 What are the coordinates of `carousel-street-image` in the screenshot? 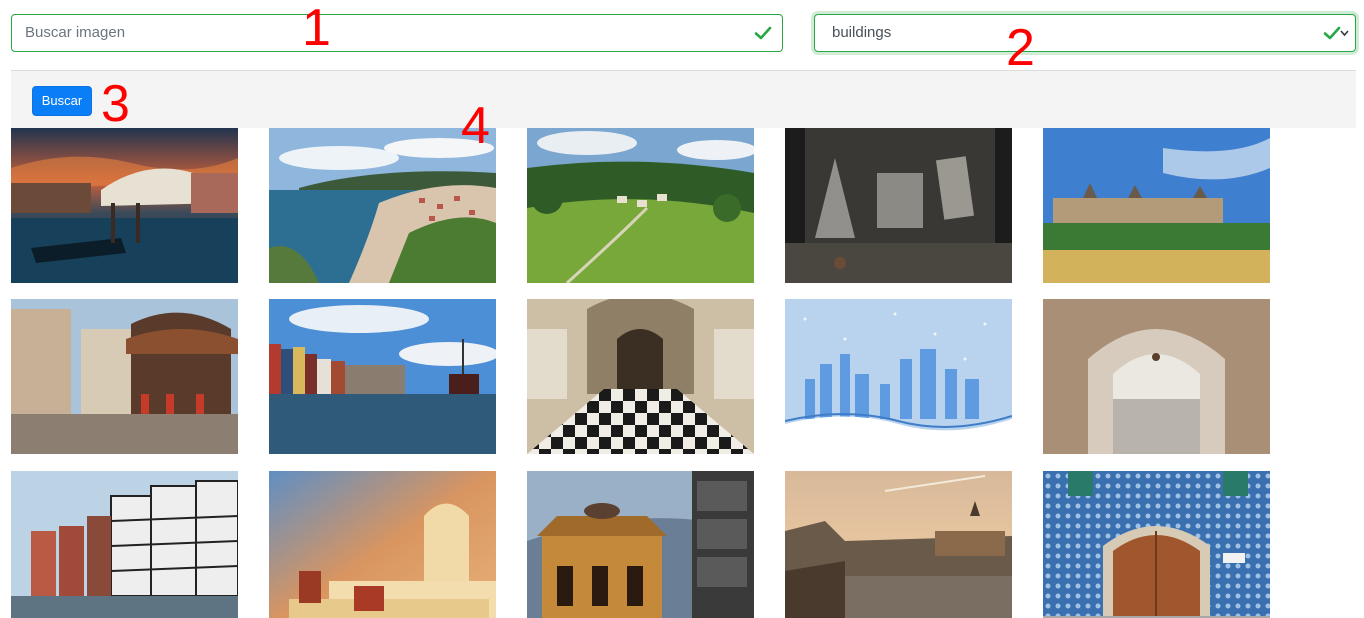 It's located at (124, 376).